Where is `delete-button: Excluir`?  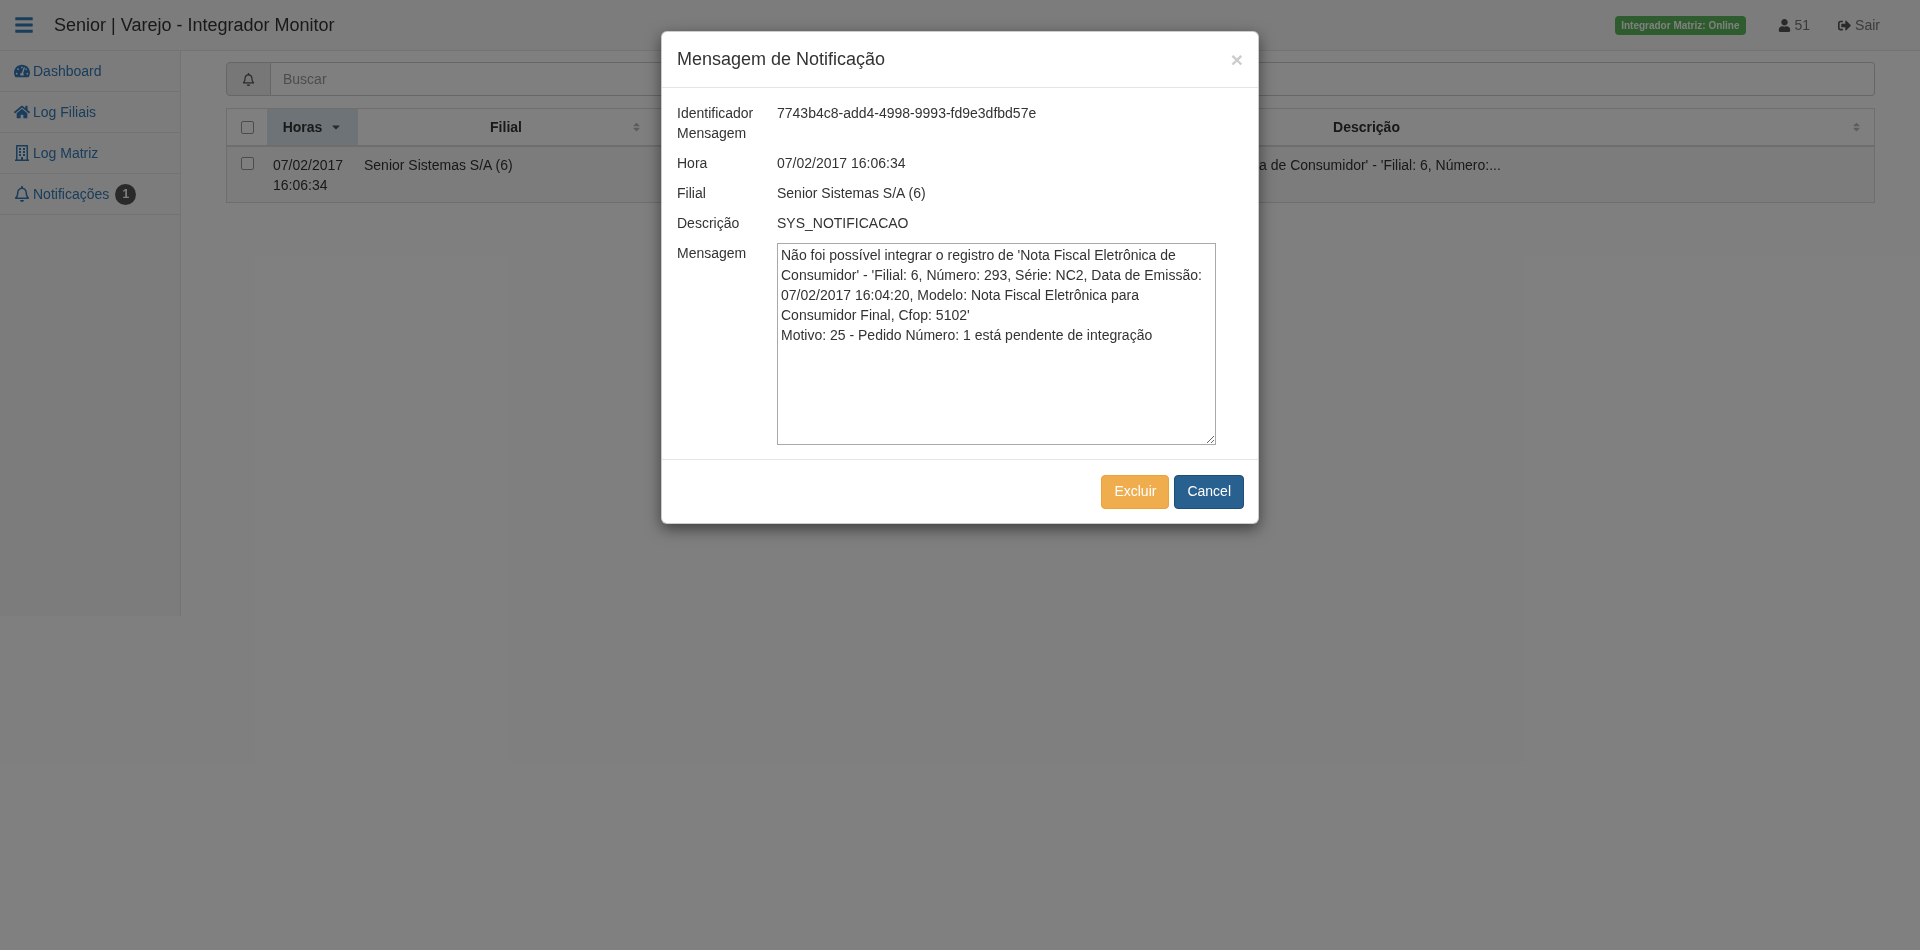
delete-button: Excluir is located at coordinates (1135, 491).